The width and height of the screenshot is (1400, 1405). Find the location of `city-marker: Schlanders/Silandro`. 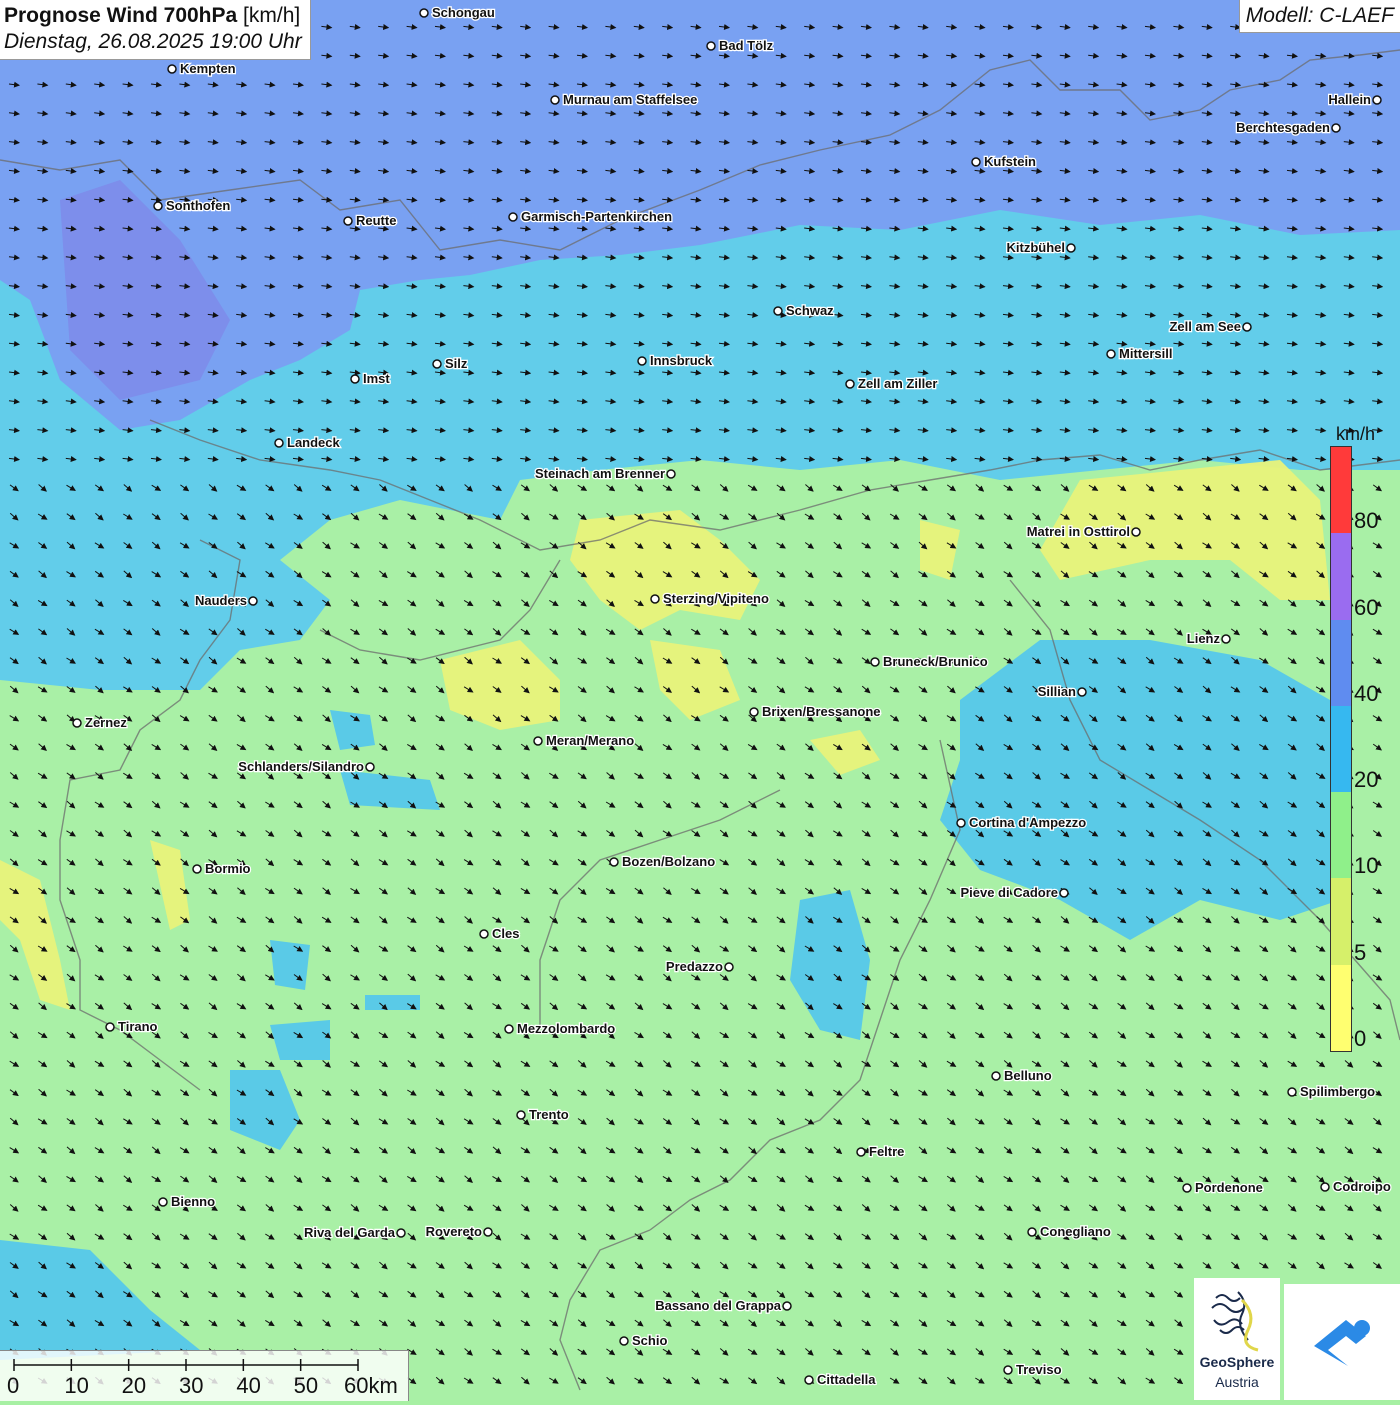

city-marker: Schlanders/Silandro is located at coordinates (306, 766).